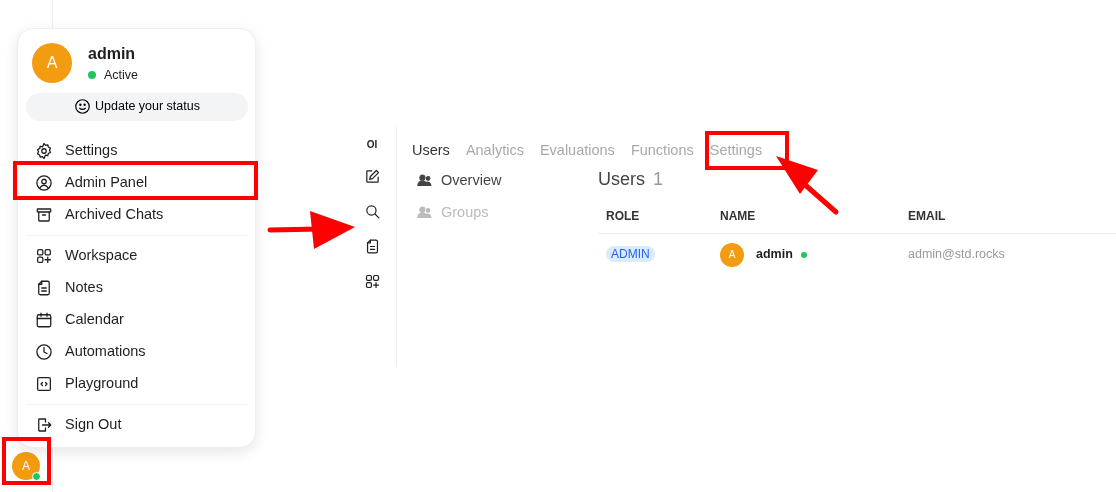 The height and width of the screenshot is (492, 1116). I want to click on user-circle-icon, so click(44, 182).